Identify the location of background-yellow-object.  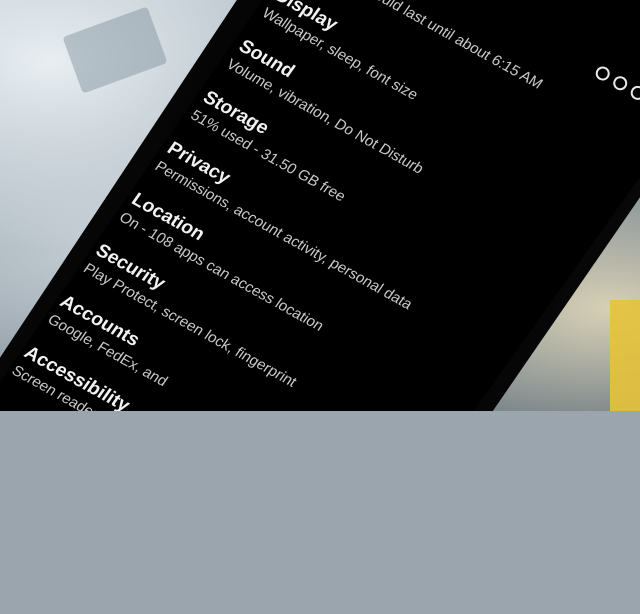
(625, 355).